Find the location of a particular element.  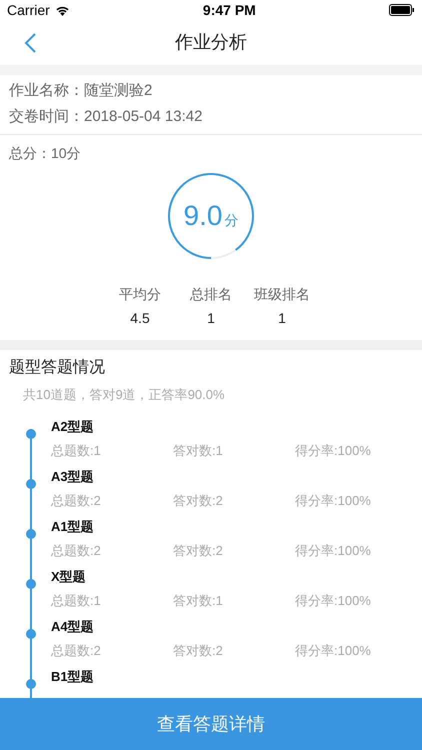

field-label: 交卷时间： is located at coordinates (46, 117).